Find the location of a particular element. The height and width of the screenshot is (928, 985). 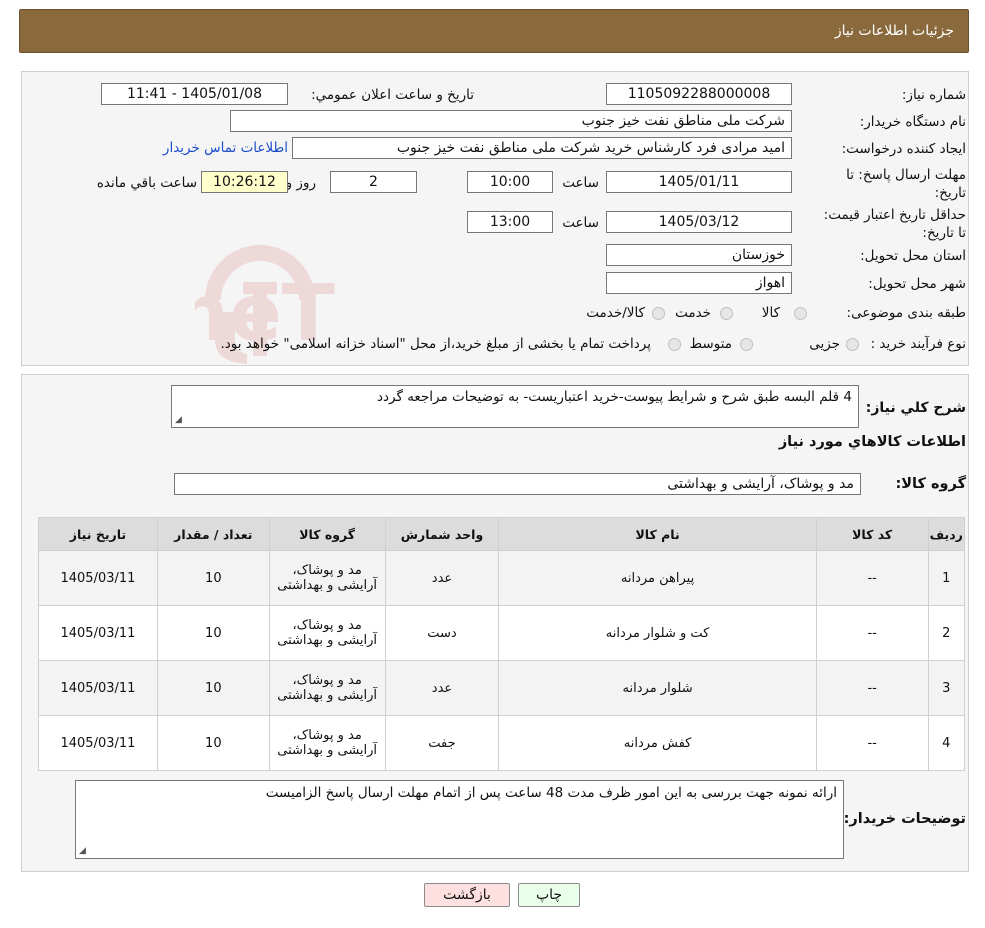

deadline-label: مهلت ارسال پاسخ: تا تاريخ: is located at coordinates (906, 184).